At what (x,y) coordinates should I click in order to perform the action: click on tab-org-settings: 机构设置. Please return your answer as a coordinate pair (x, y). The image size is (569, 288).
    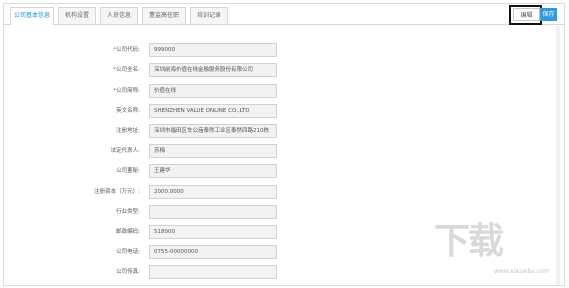
    Looking at the image, I should click on (77, 15).